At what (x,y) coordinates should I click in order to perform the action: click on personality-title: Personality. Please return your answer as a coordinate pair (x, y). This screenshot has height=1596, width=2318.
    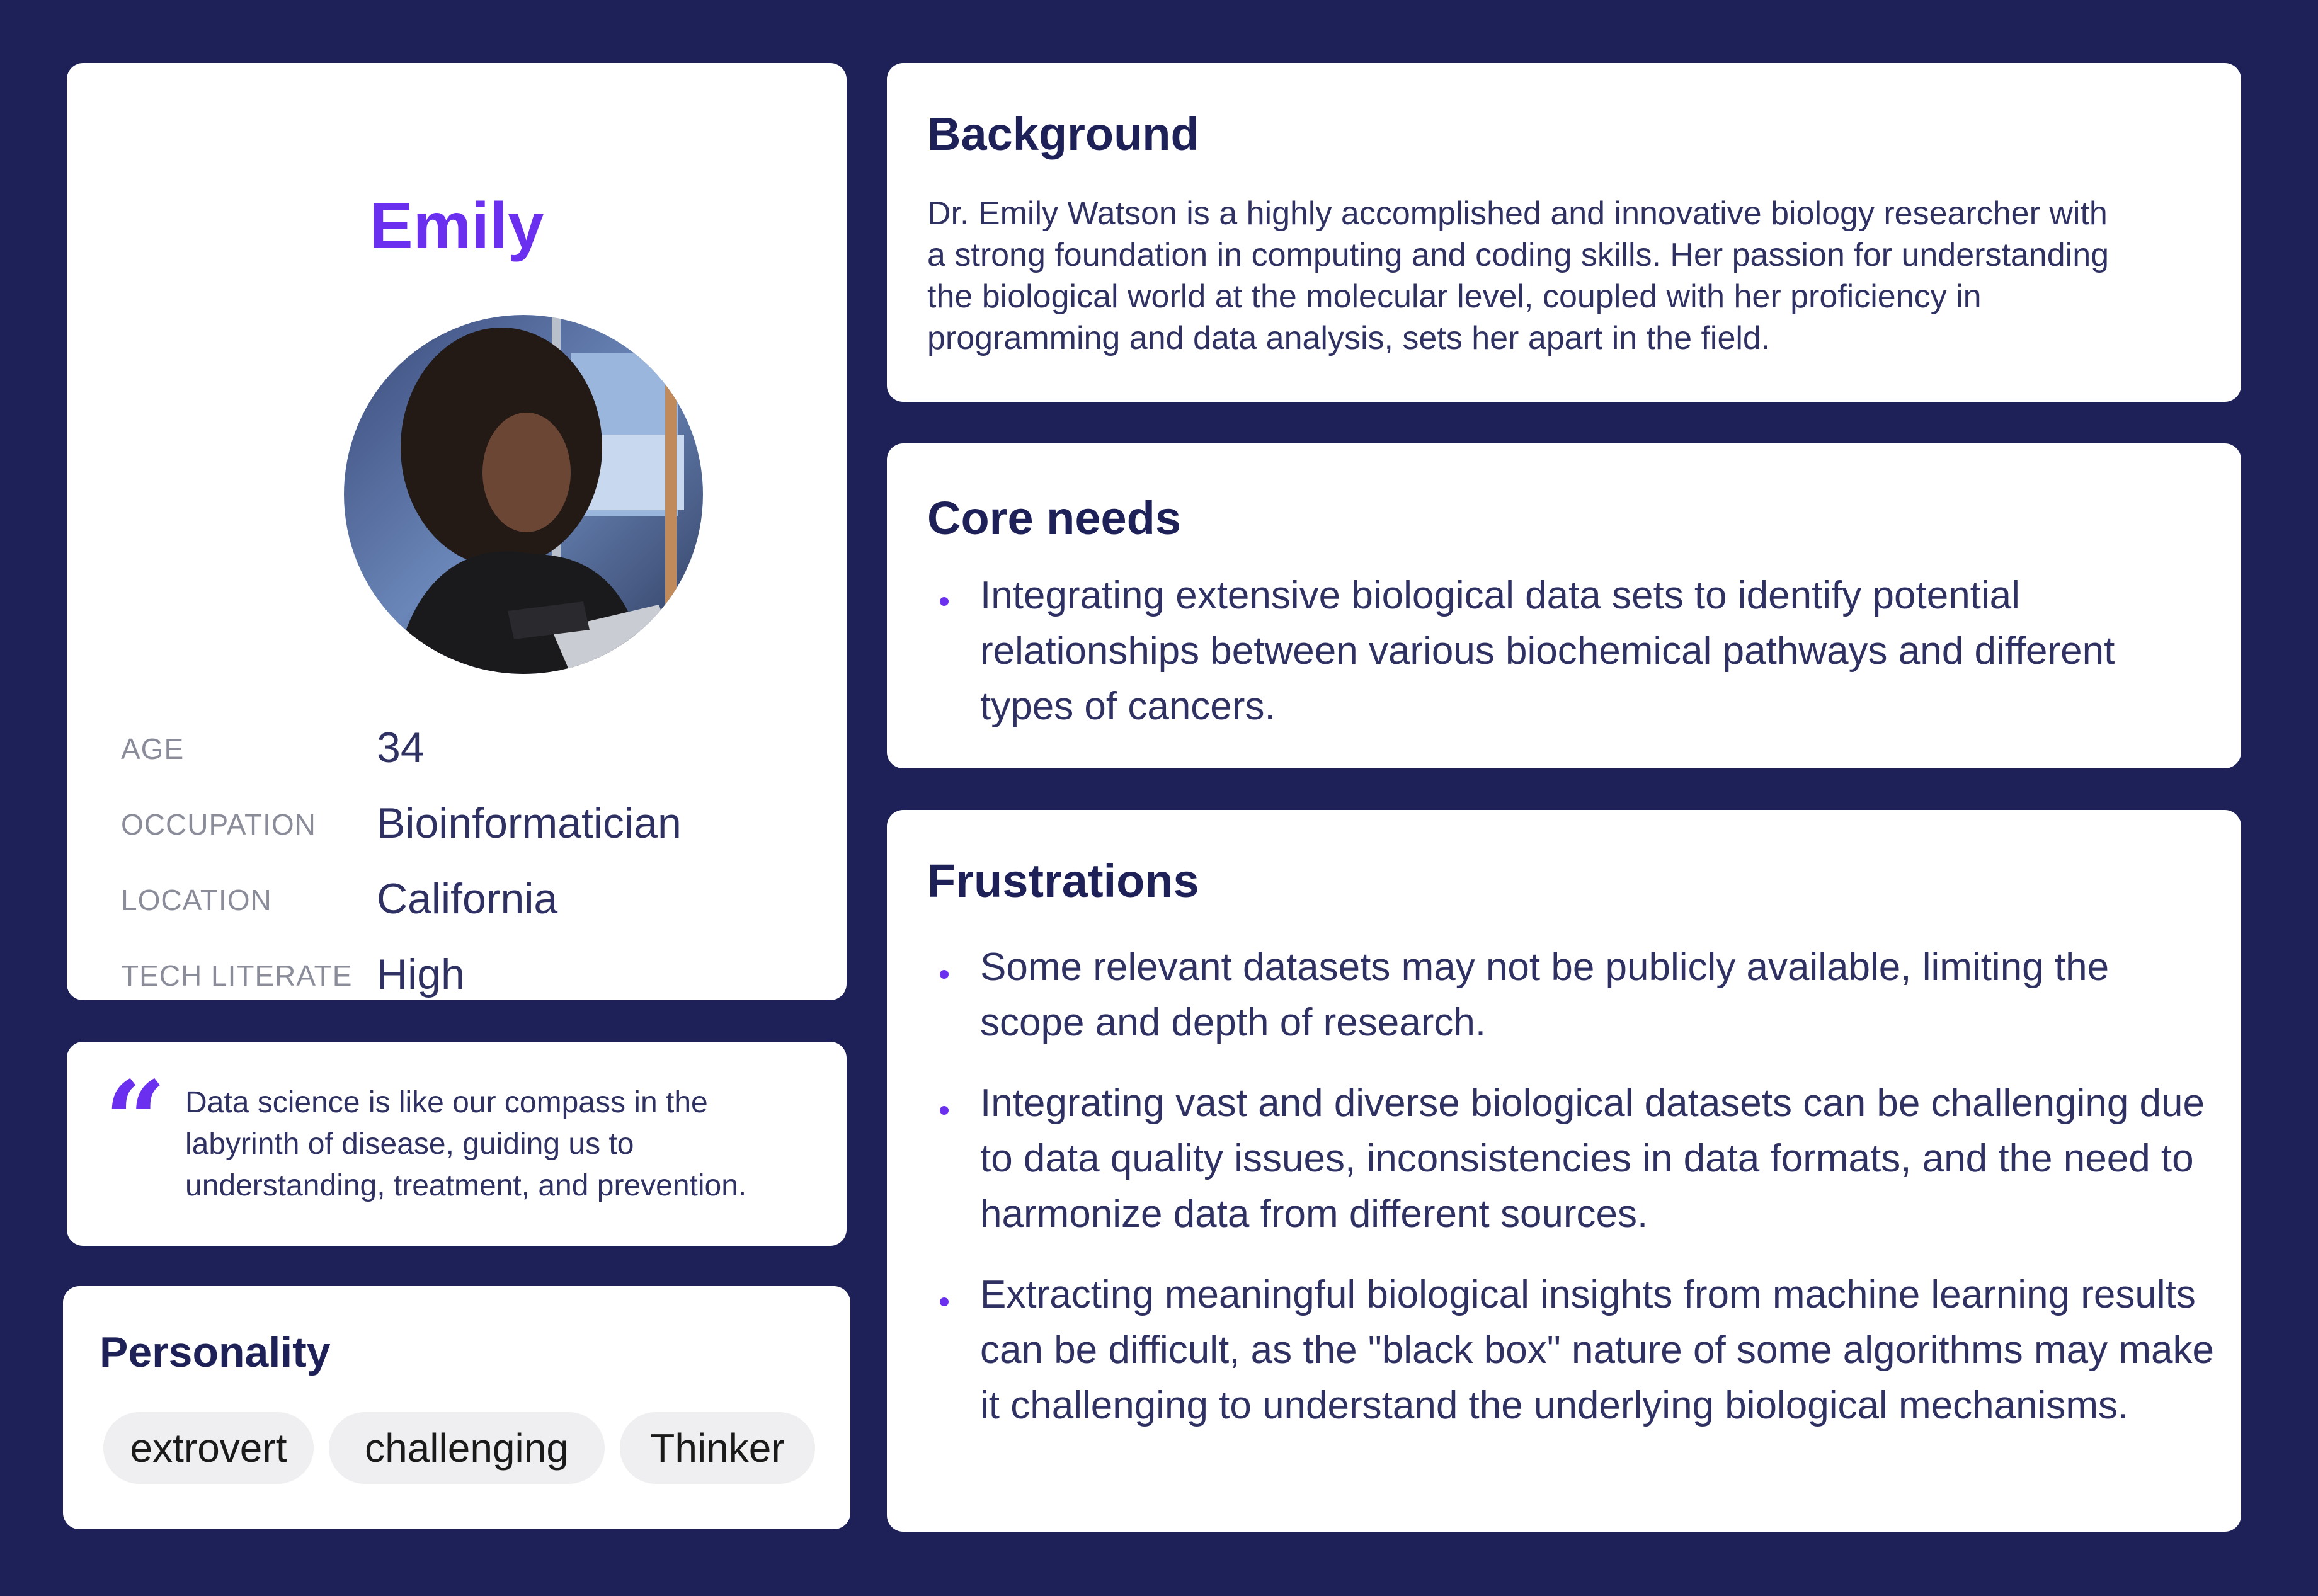
    Looking at the image, I should click on (215, 1352).